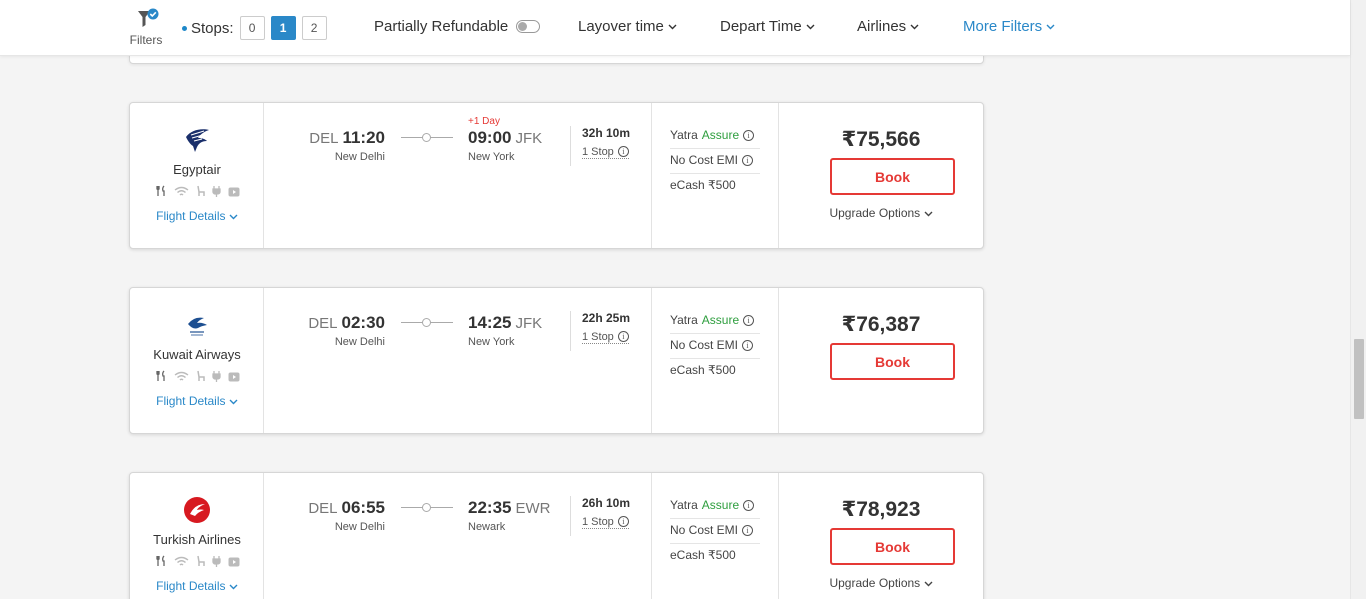  What do you see at coordinates (703, 370) in the screenshot?
I see `ecash-offer: eCash ₹500` at bounding box center [703, 370].